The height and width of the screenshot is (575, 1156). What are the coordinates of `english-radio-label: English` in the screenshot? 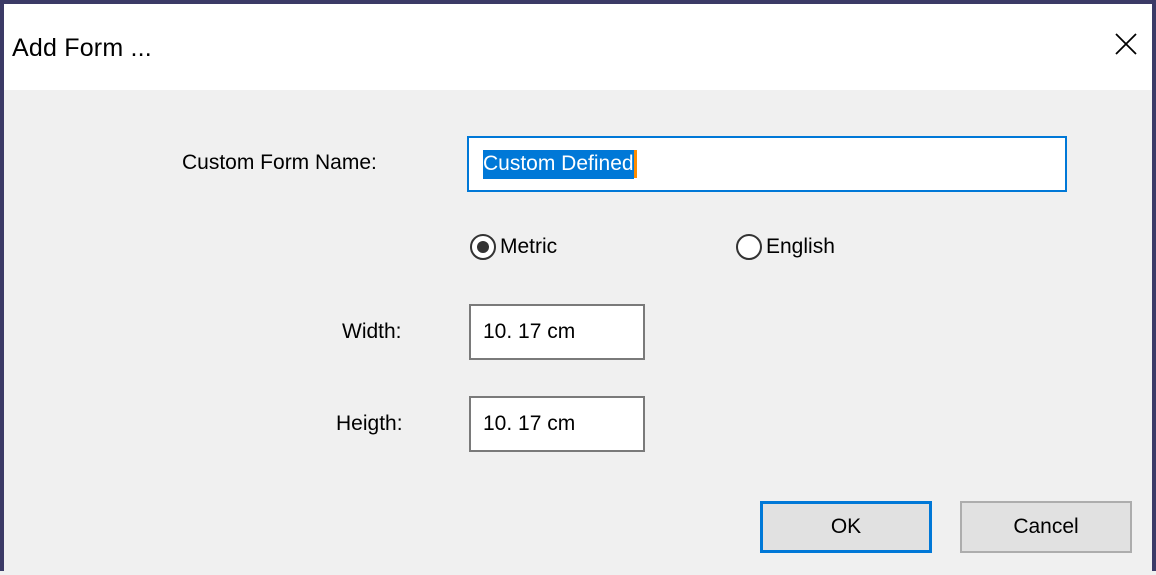 It's located at (800, 246).